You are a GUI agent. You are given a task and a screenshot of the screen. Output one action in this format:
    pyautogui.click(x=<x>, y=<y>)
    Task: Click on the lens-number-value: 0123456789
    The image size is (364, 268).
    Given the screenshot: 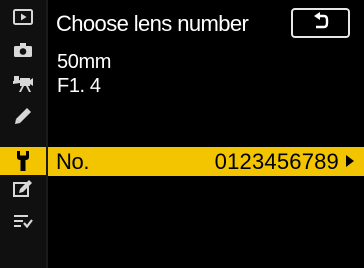 What is the action you would take?
    pyautogui.click(x=276, y=161)
    